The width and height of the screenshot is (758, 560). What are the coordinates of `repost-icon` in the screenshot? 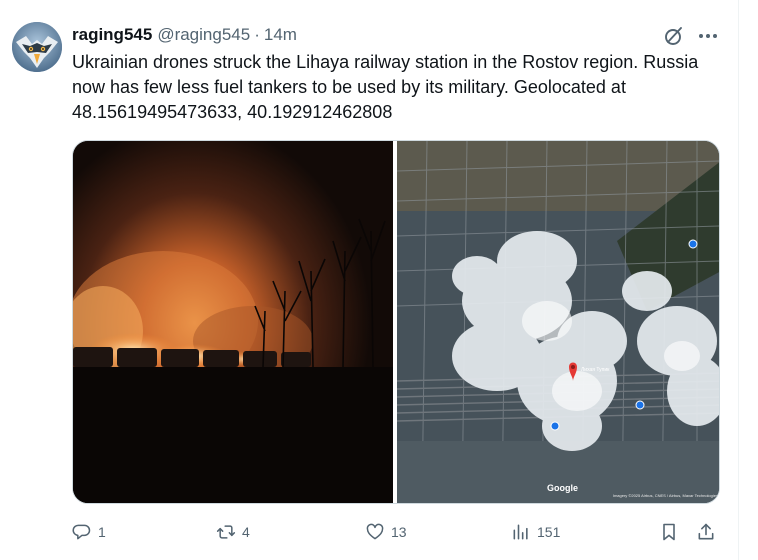 It's located at (226, 532).